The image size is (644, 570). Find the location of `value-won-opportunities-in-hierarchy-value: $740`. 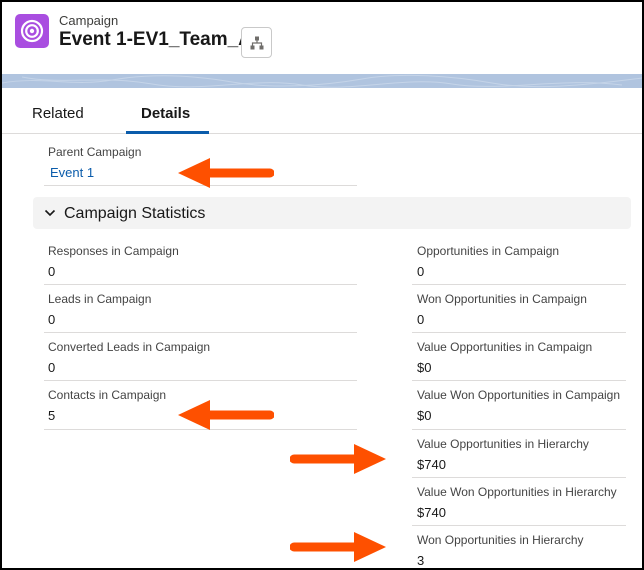

value-won-opportunities-in-hierarchy-value: $740 is located at coordinates (431, 512).